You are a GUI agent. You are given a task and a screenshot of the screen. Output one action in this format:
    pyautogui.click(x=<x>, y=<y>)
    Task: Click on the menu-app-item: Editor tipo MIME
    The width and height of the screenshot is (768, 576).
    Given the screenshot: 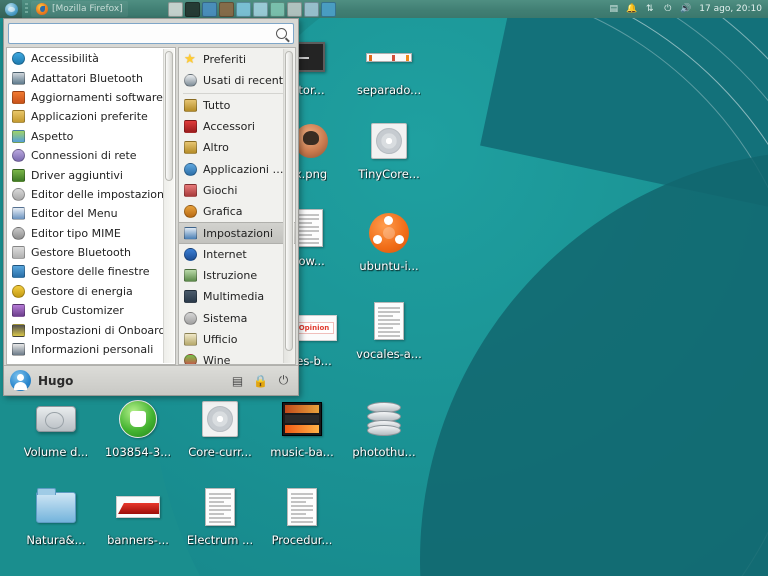 What is the action you would take?
    pyautogui.click(x=91, y=233)
    